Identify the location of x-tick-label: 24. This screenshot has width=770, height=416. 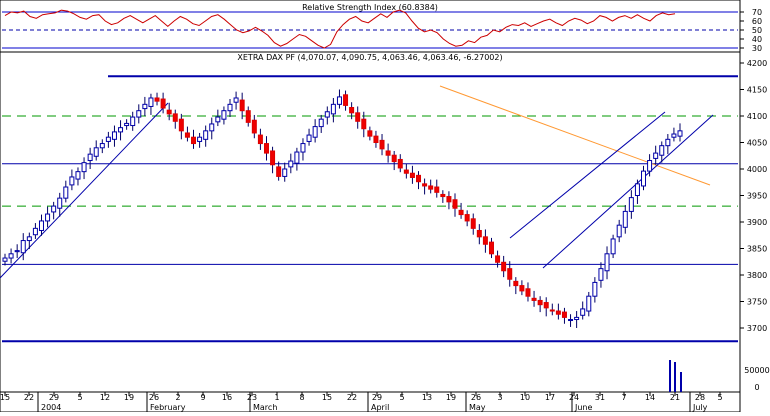
(574, 397).